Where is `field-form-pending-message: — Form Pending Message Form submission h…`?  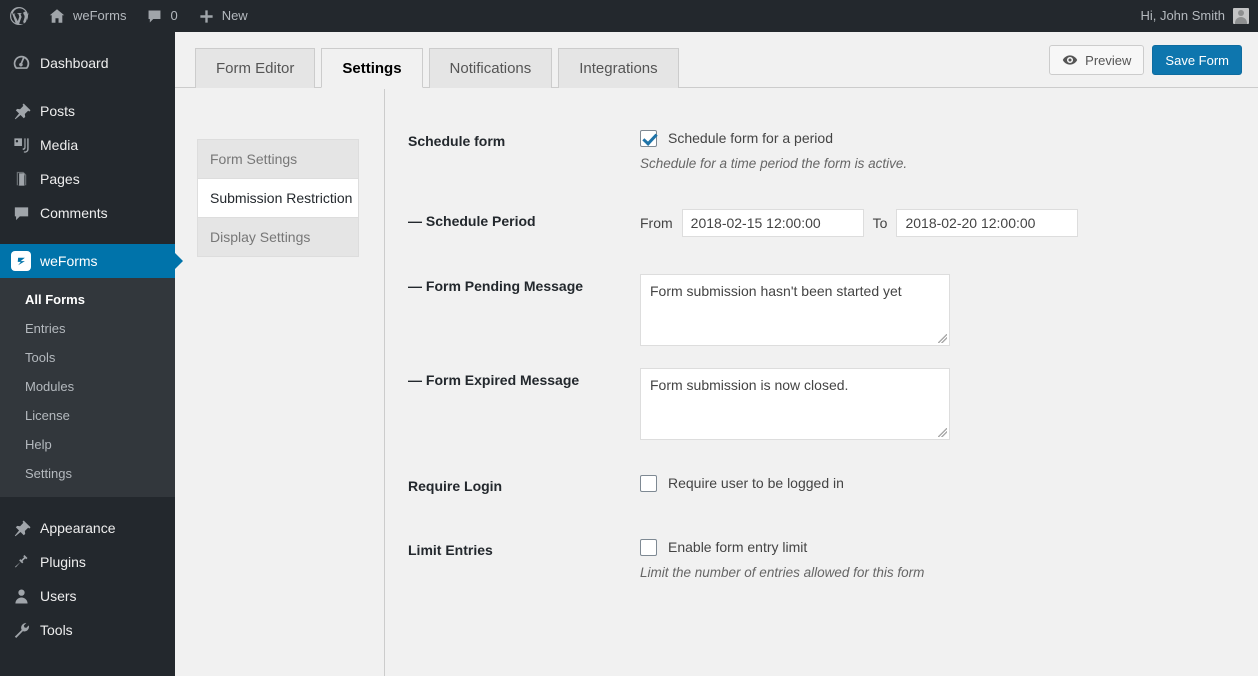
field-form-pending-message: — Form Pending Message Form submission h… is located at coordinates (833, 310).